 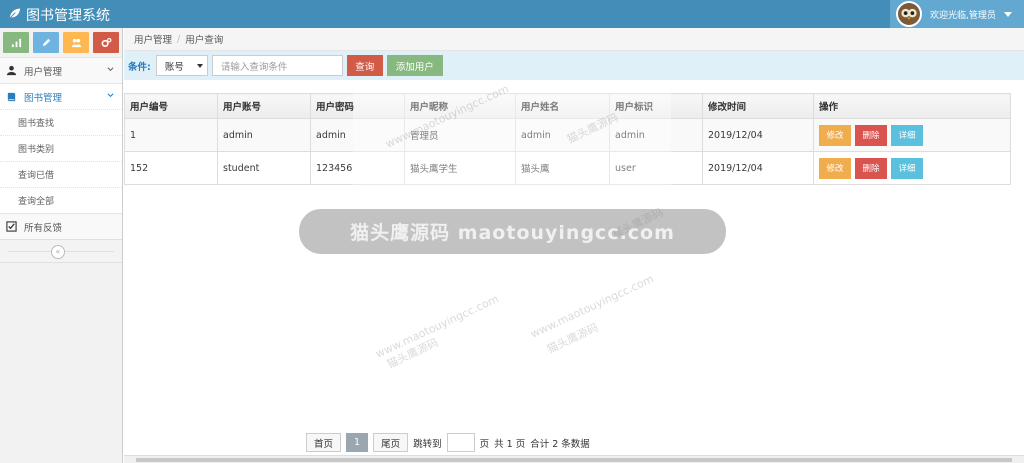 What do you see at coordinates (512, 14) in the screenshot?
I see `top-navbar: 图书管理系统 欢迎光临,管理员` at bounding box center [512, 14].